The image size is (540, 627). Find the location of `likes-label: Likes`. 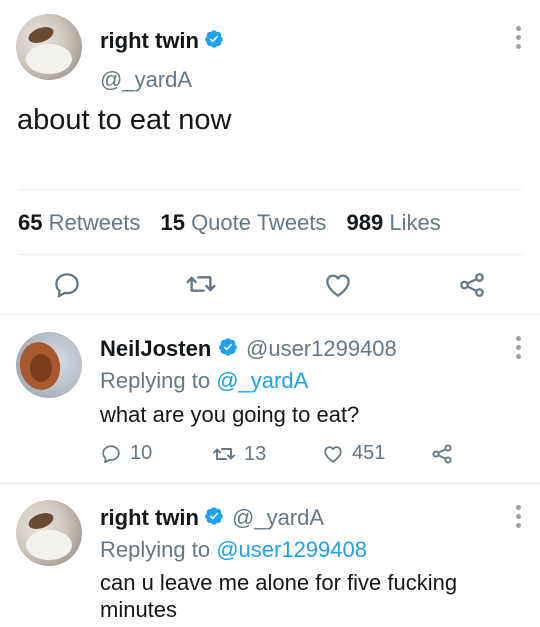

likes-label: Likes is located at coordinates (414, 222).